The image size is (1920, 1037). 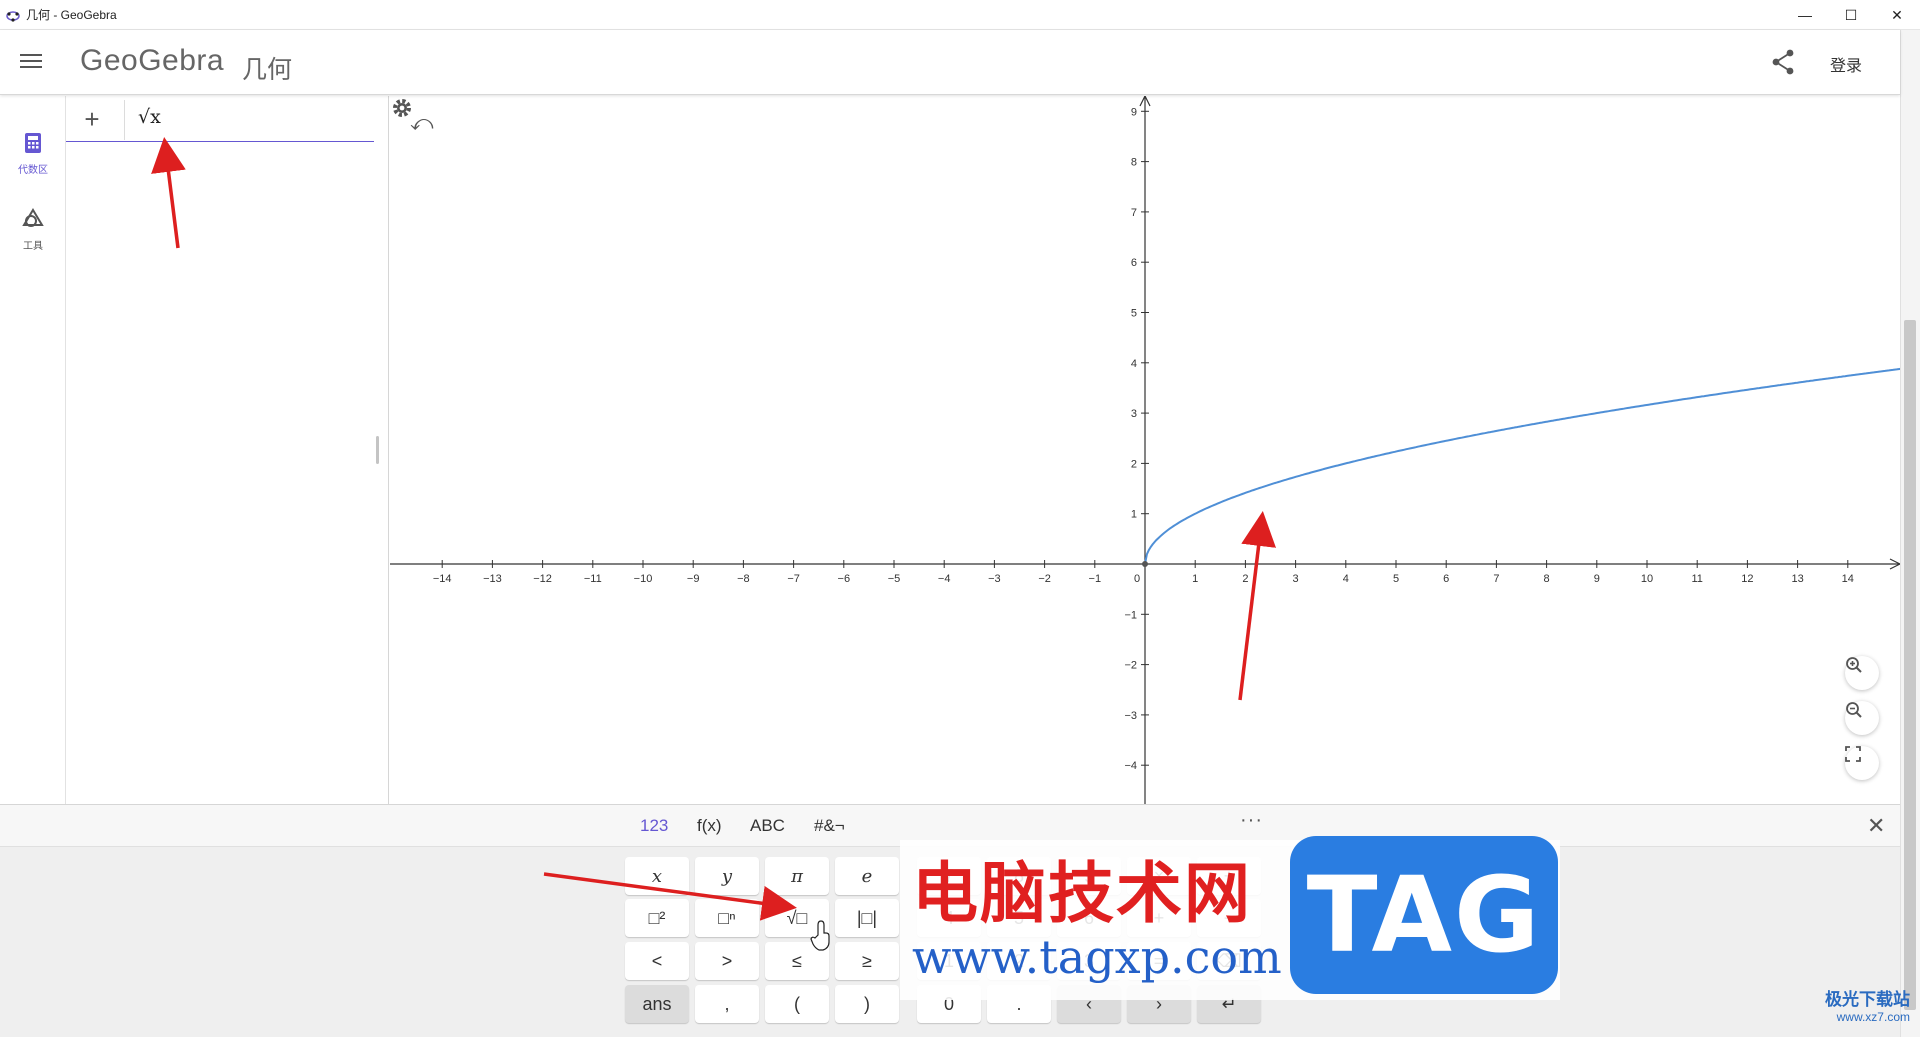 I want to click on key-pi: π, so click(x=797, y=876).